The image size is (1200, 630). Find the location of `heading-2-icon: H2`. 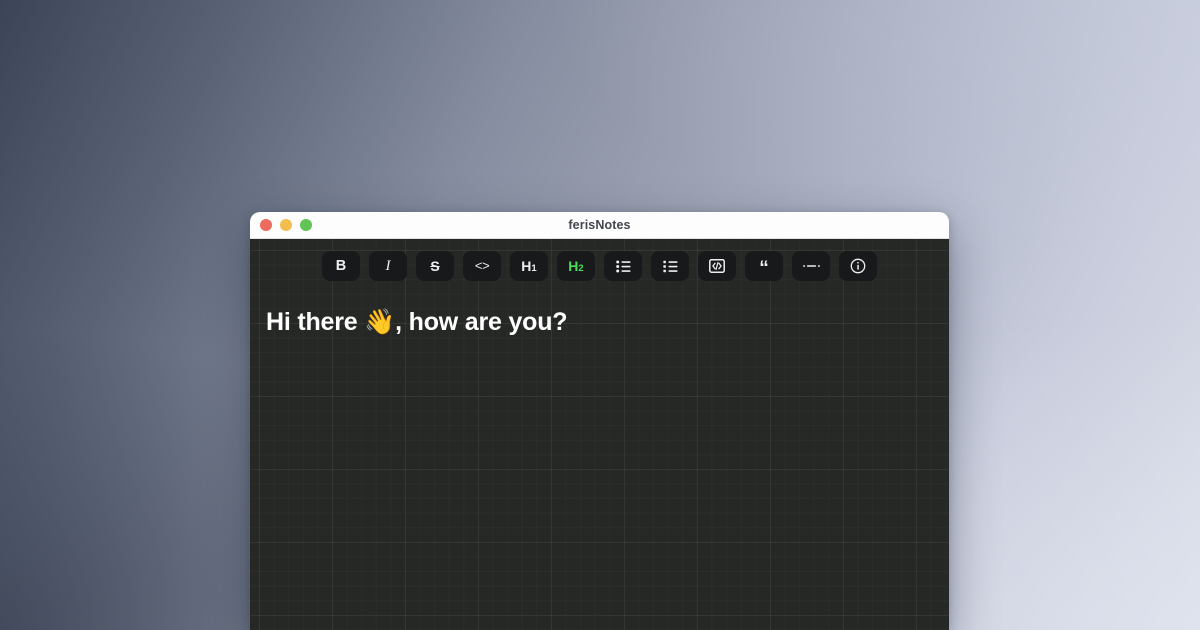

heading-2-icon: H2 is located at coordinates (576, 266).